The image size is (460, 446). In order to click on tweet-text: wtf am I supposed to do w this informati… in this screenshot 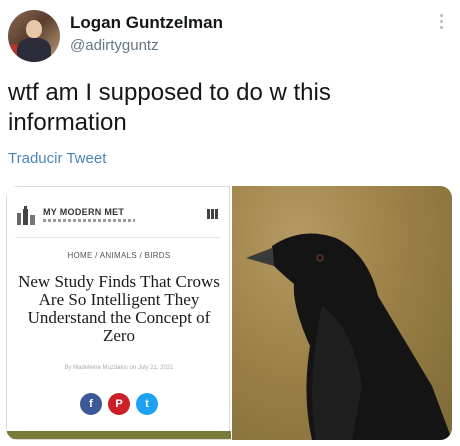, I will do `click(169, 107)`.